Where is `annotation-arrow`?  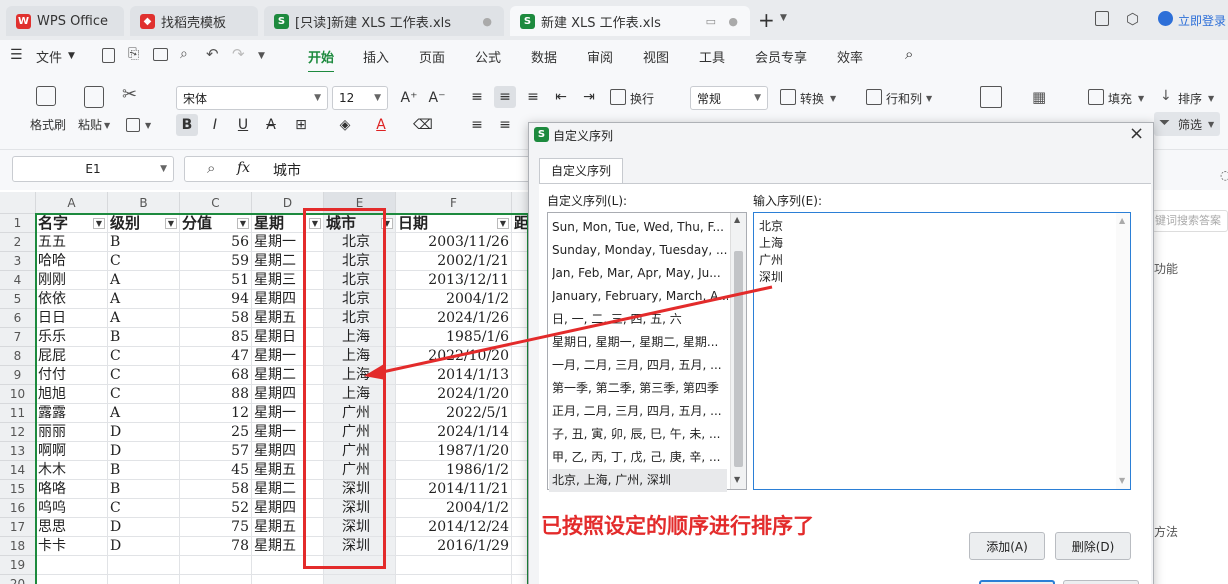 annotation-arrow is located at coordinates (568, 332).